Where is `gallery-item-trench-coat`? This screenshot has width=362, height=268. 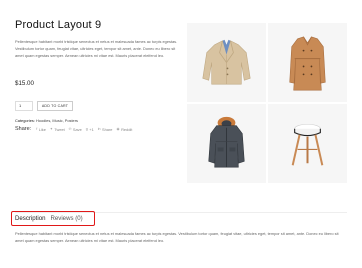
gallery-item-trench-coat is located at coordinates (307, 62).